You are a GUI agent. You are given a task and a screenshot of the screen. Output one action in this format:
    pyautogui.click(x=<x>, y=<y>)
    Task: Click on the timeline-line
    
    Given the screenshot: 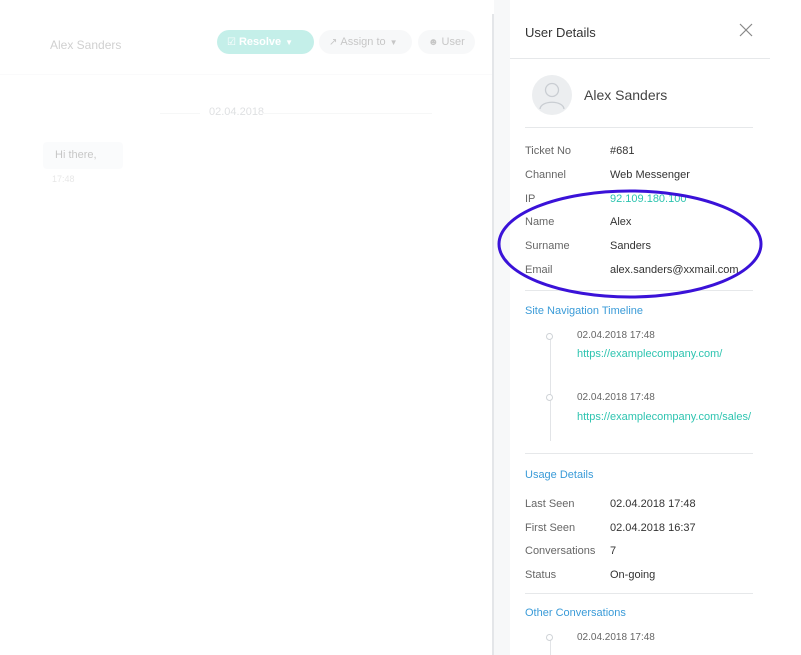 What is the action you would take?
    pyautogui.click(x=550, y=387)
    